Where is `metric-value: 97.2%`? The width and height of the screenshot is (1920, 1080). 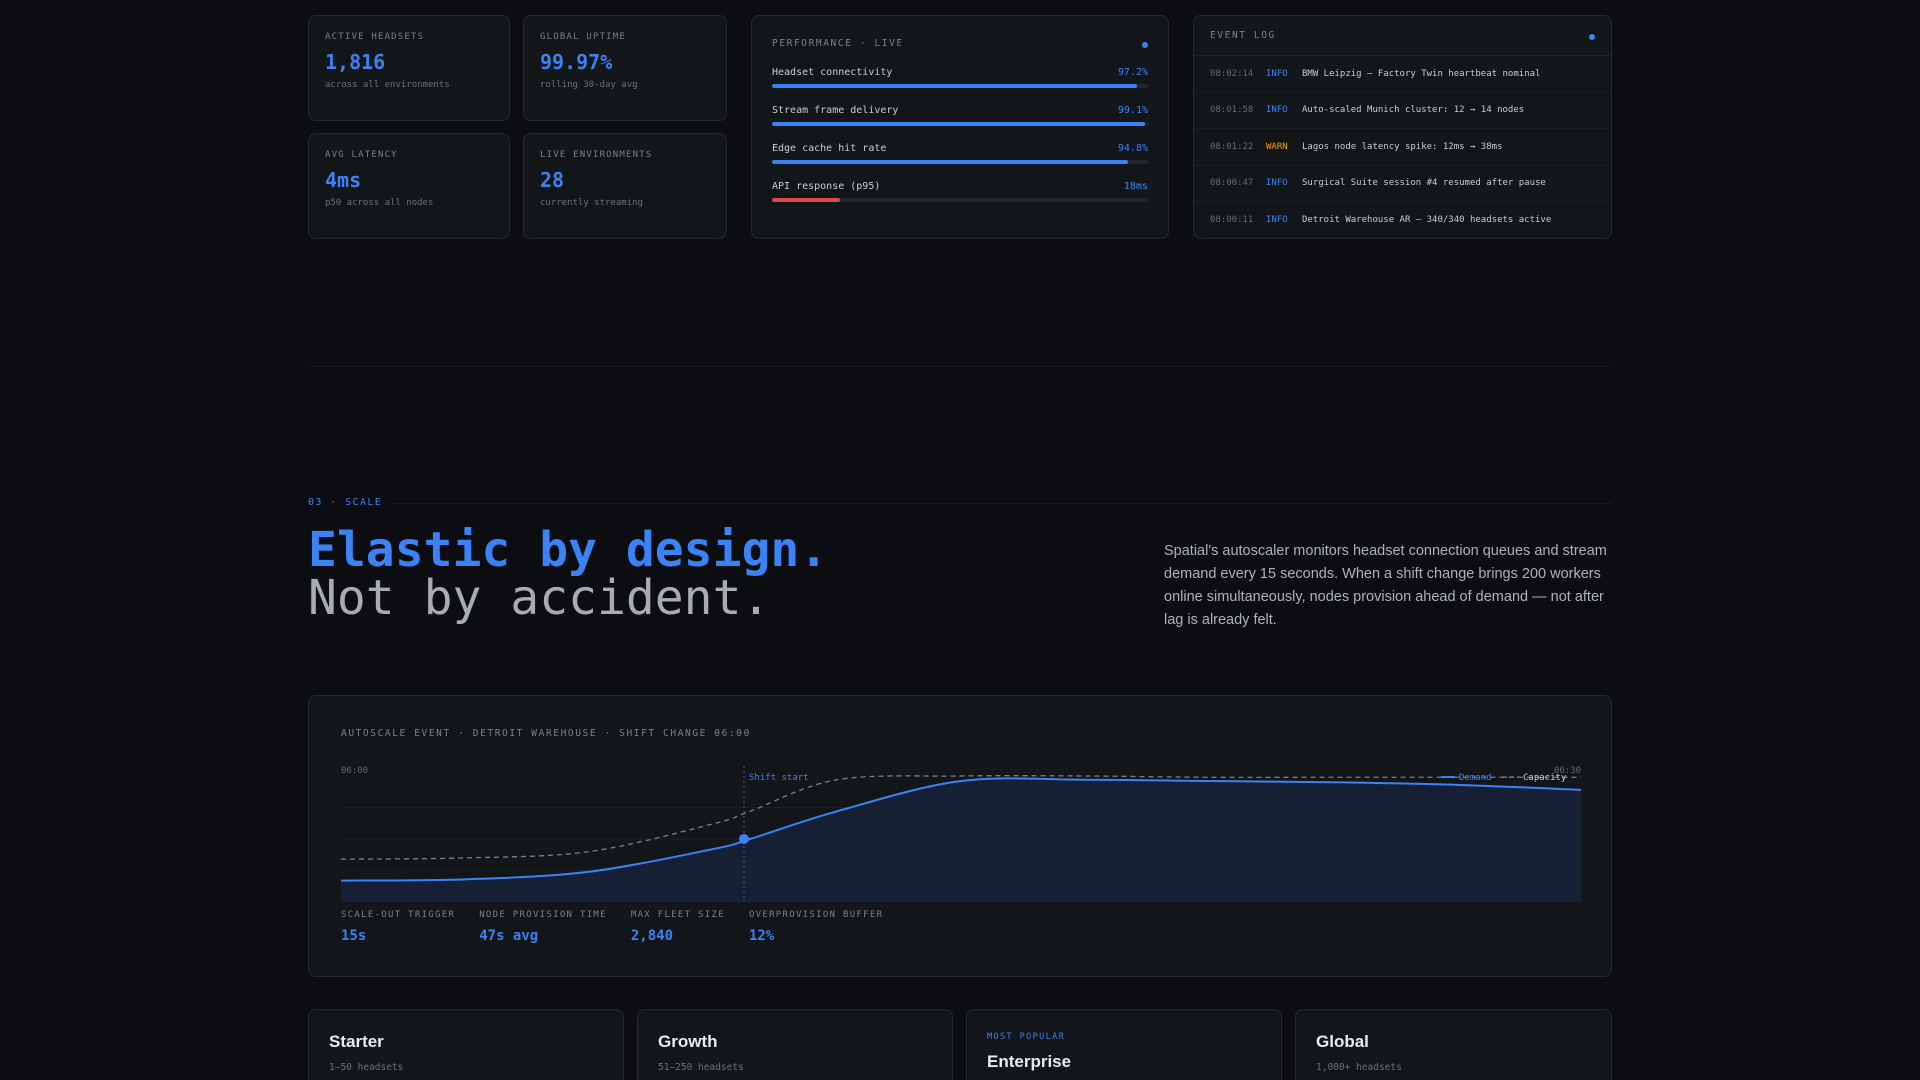 metric-value: 97.2% is located at coordinates (1132, 72).